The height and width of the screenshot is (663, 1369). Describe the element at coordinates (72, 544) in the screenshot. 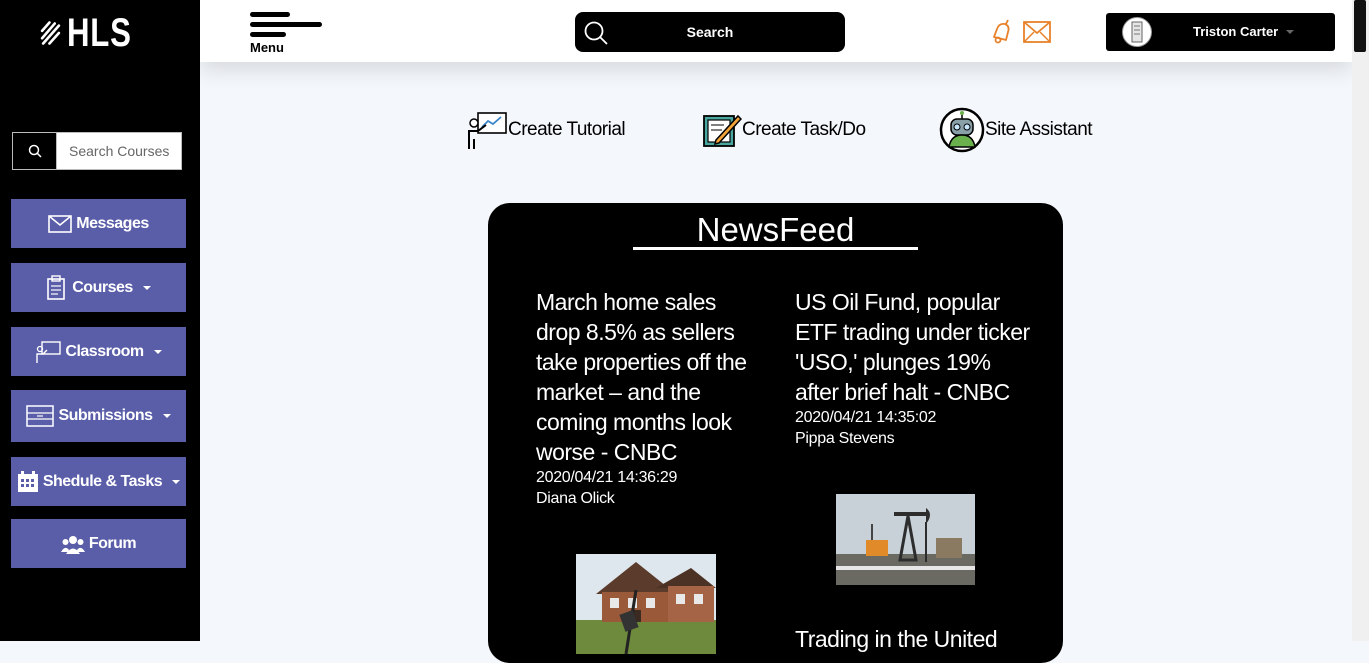

I see `users-icon` at that location.